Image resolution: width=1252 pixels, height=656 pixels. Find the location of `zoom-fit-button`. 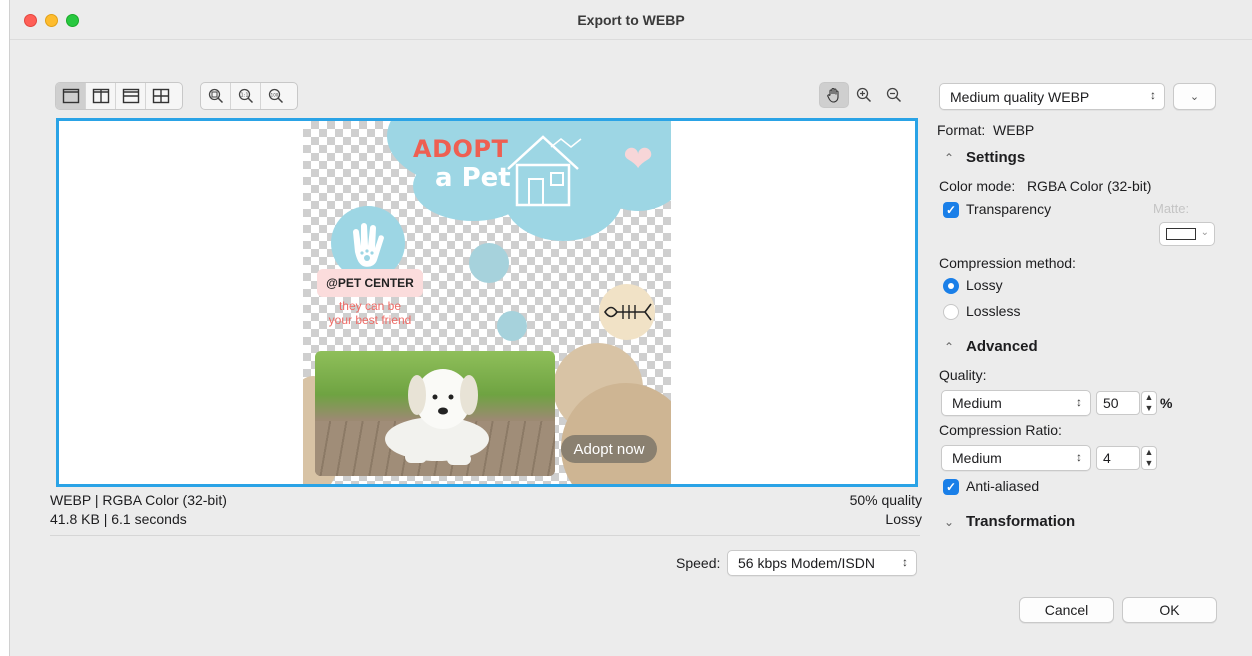

zoom-fit-button is located at coordinates (216, 96).